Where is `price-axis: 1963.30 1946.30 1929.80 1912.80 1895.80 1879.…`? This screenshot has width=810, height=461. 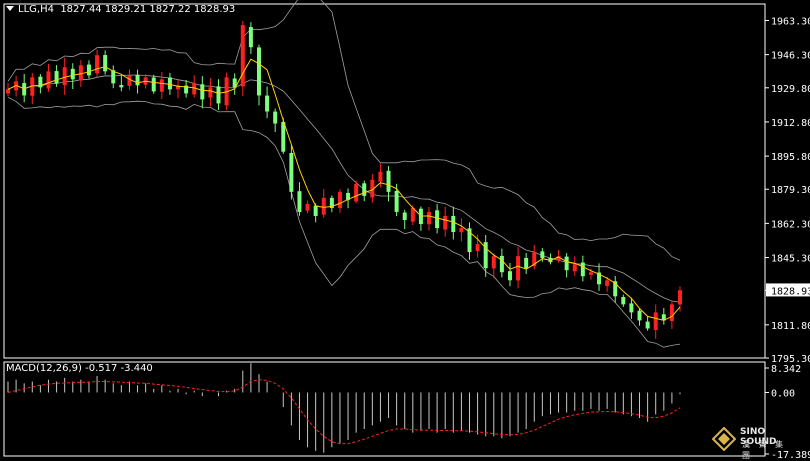 price-axis: 1963.30 1946.30 1929.80 1912.80 1895.80 1879.… is located at coordinates (787, 190).